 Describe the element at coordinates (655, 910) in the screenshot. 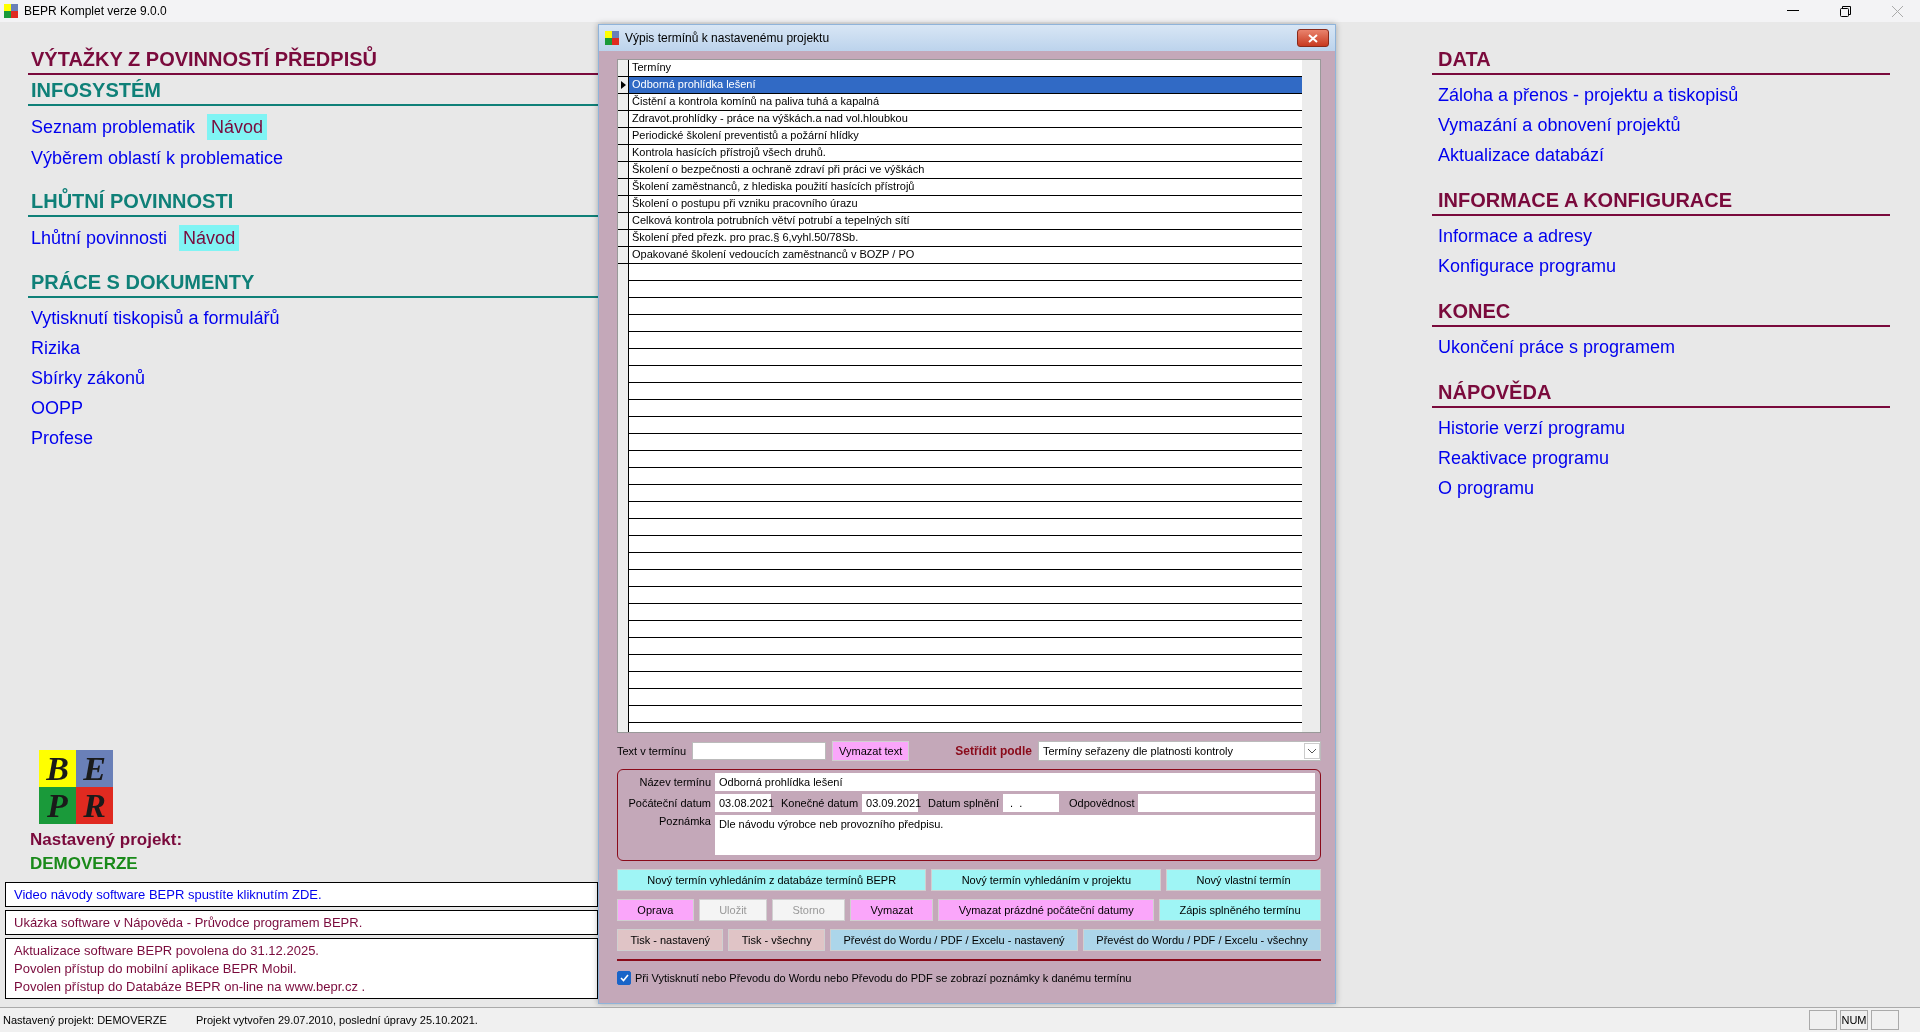

I see `action-button: Oprava` at that location.